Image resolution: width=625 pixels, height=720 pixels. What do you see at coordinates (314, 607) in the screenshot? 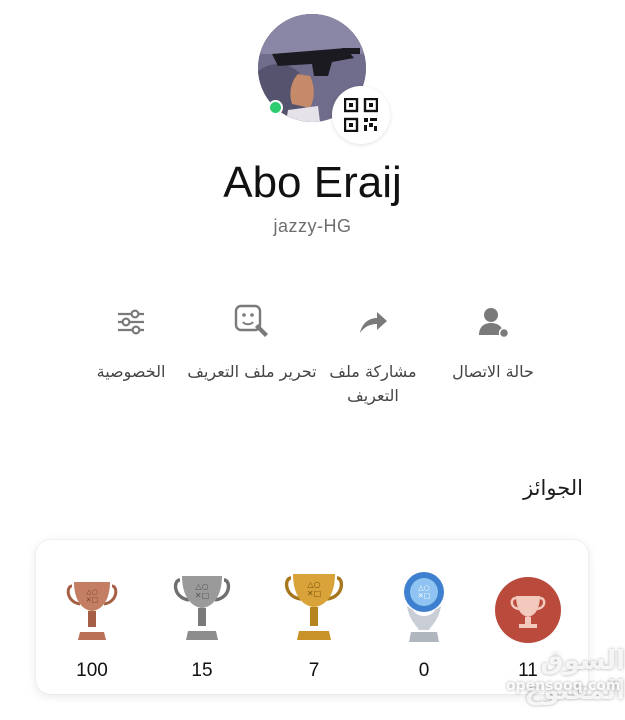
I see `gold-trophy-icon: △○ ✕□` at bounding box center [314, 607].